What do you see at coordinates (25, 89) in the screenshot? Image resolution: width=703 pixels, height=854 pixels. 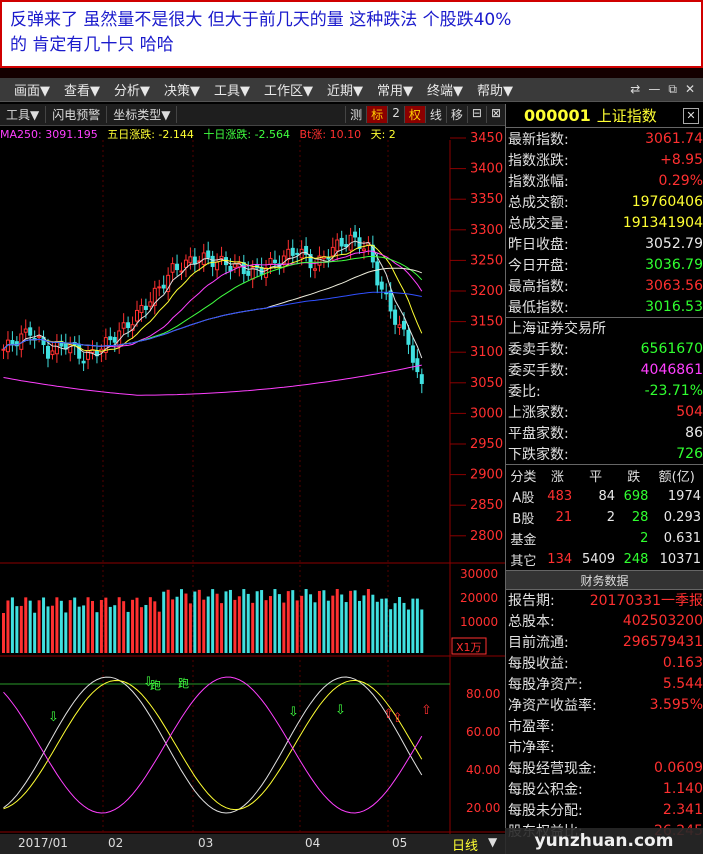 I see `menu-screen: 画面▼` at bounding box center [25, 89].